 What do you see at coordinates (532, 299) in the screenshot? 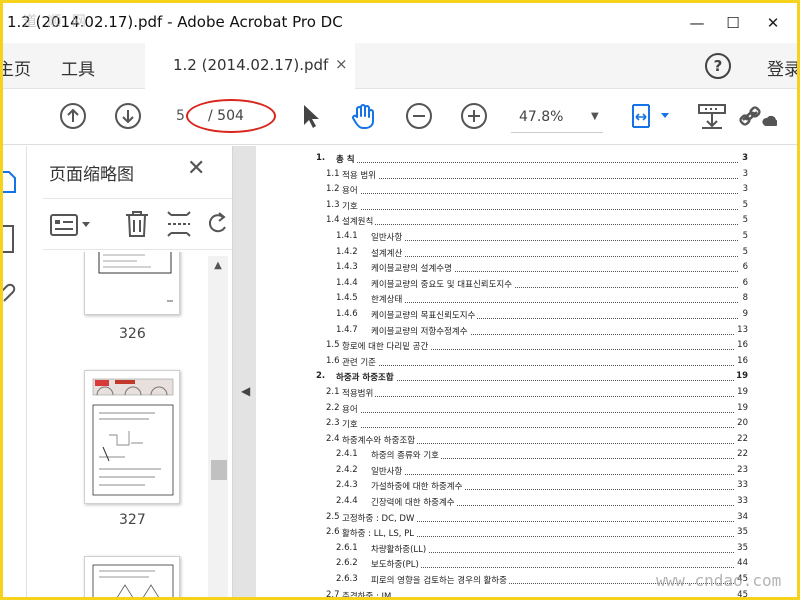
I see `toc-row: 1.4.5 한계상태 8` at bounding box center [532, 299].